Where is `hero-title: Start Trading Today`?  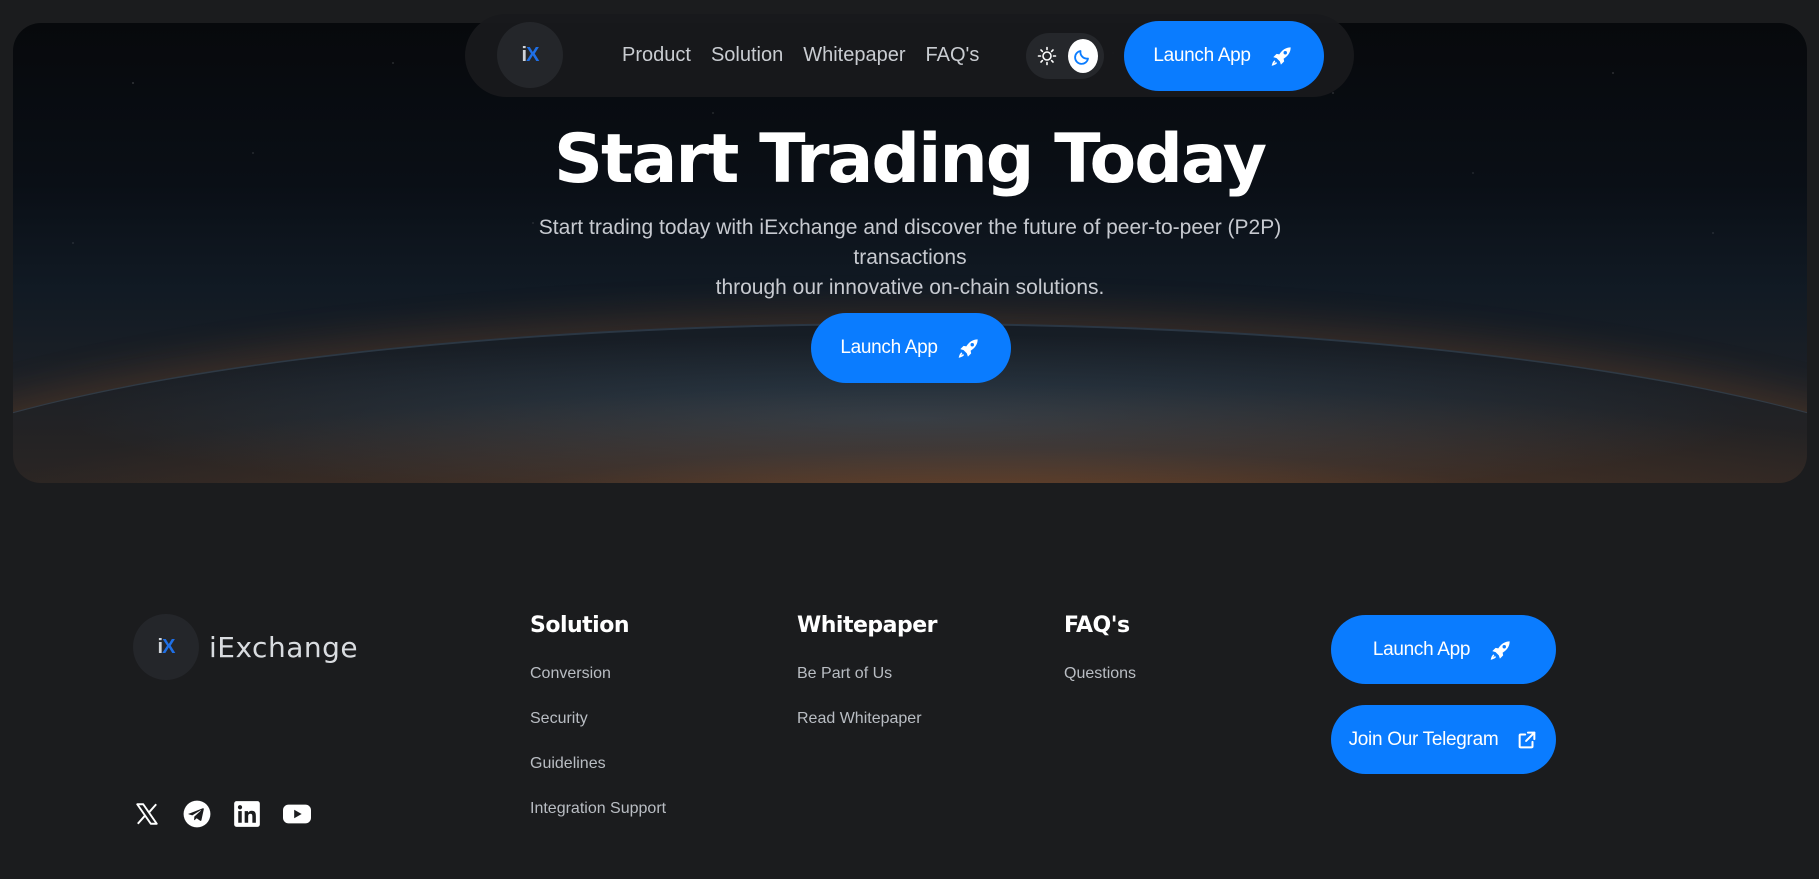
hero-title: Start Trading Today is located at coordinates (910, 159).